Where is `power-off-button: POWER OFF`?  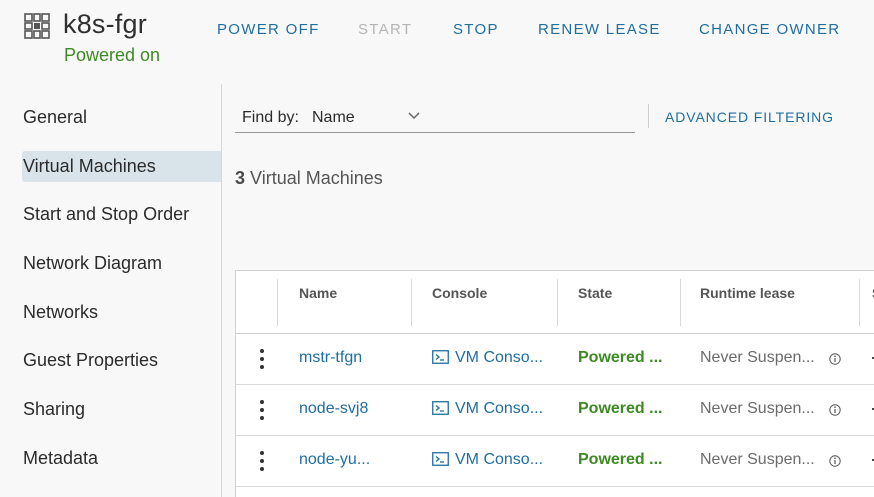
power-off-button: POWER OFF is located at coordinates (268, 29).